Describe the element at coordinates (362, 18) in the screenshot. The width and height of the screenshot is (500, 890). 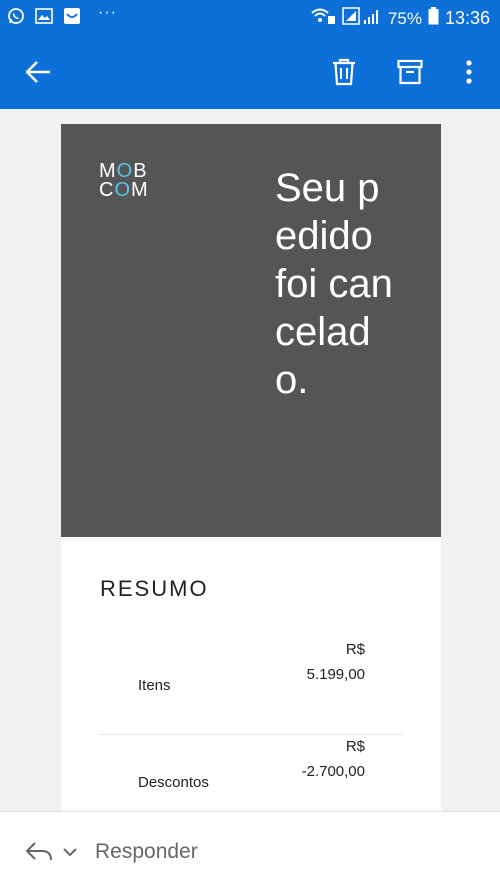
I see `signal-icon` at that location.